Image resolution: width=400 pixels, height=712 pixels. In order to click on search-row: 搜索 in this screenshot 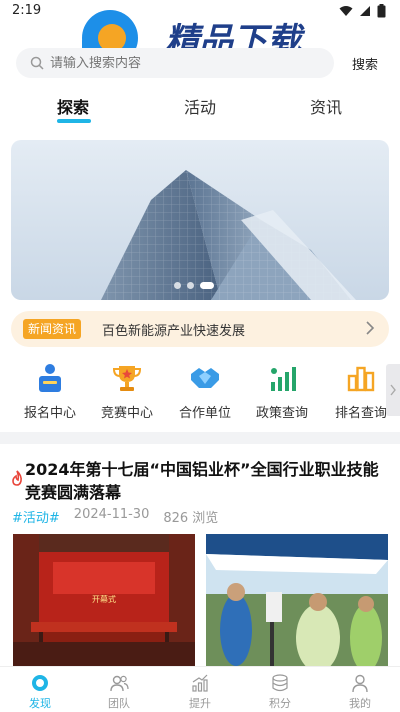, I will do `click(200, 64)`.